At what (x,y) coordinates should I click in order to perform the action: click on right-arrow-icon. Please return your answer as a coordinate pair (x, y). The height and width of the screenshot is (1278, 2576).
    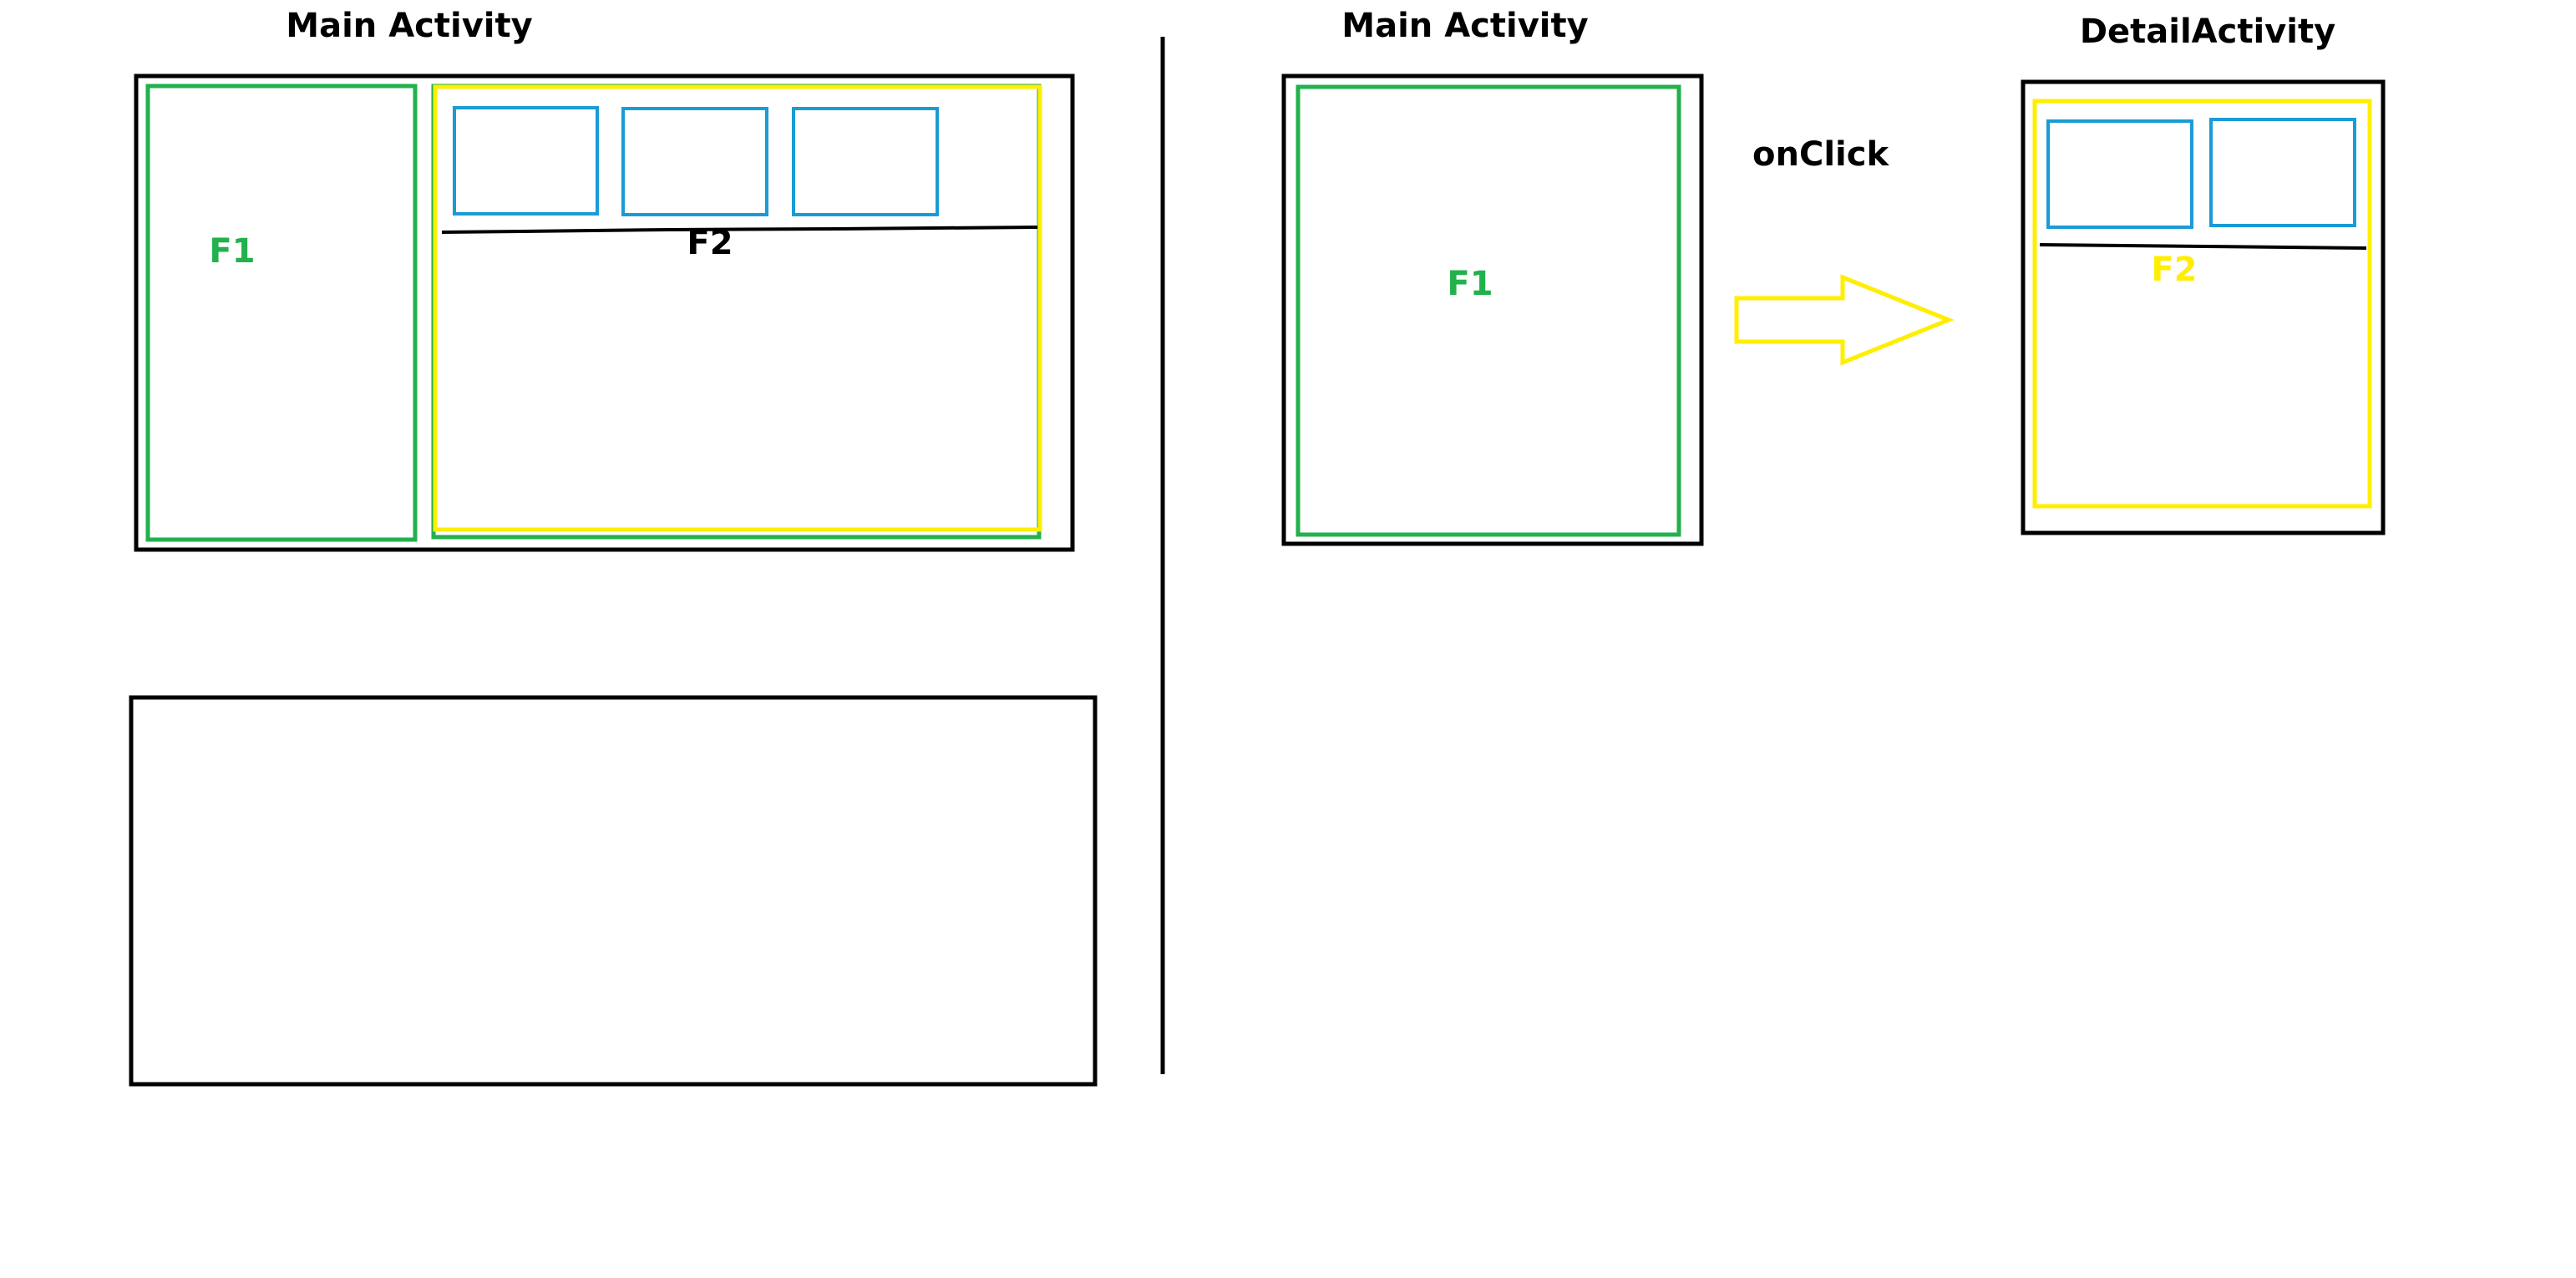
    Looking at the image, I should click on (1844, 320).